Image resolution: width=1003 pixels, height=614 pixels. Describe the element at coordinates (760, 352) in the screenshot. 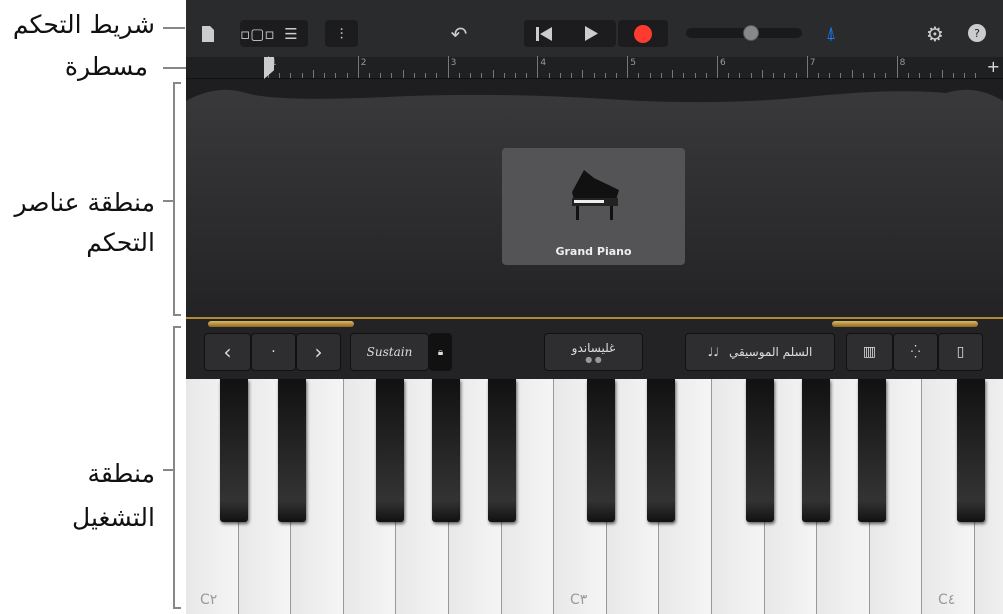

I see `scale-button: ♩♩ السلم الموسيقي` at that location.